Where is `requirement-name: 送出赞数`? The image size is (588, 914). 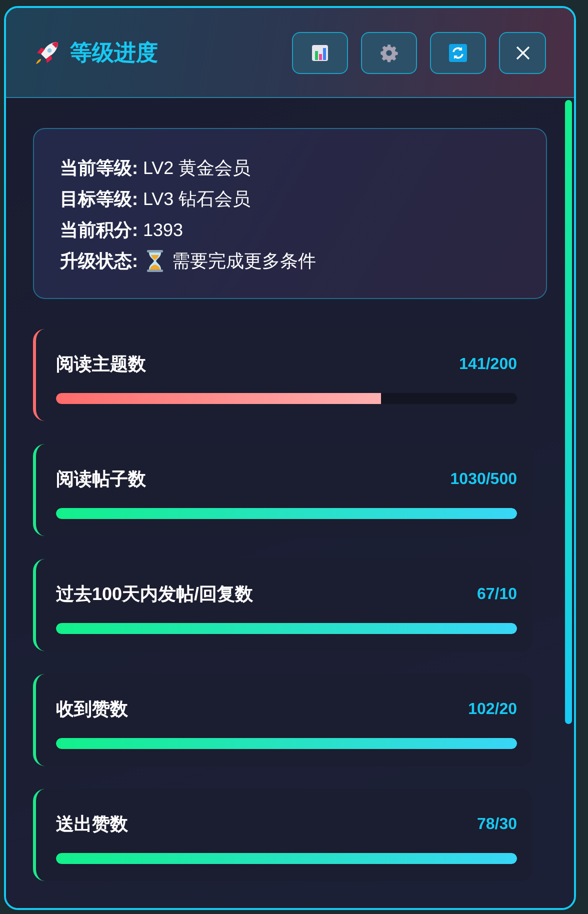
requirement-name: 送出赞数 is located at coordinates (92, 824).